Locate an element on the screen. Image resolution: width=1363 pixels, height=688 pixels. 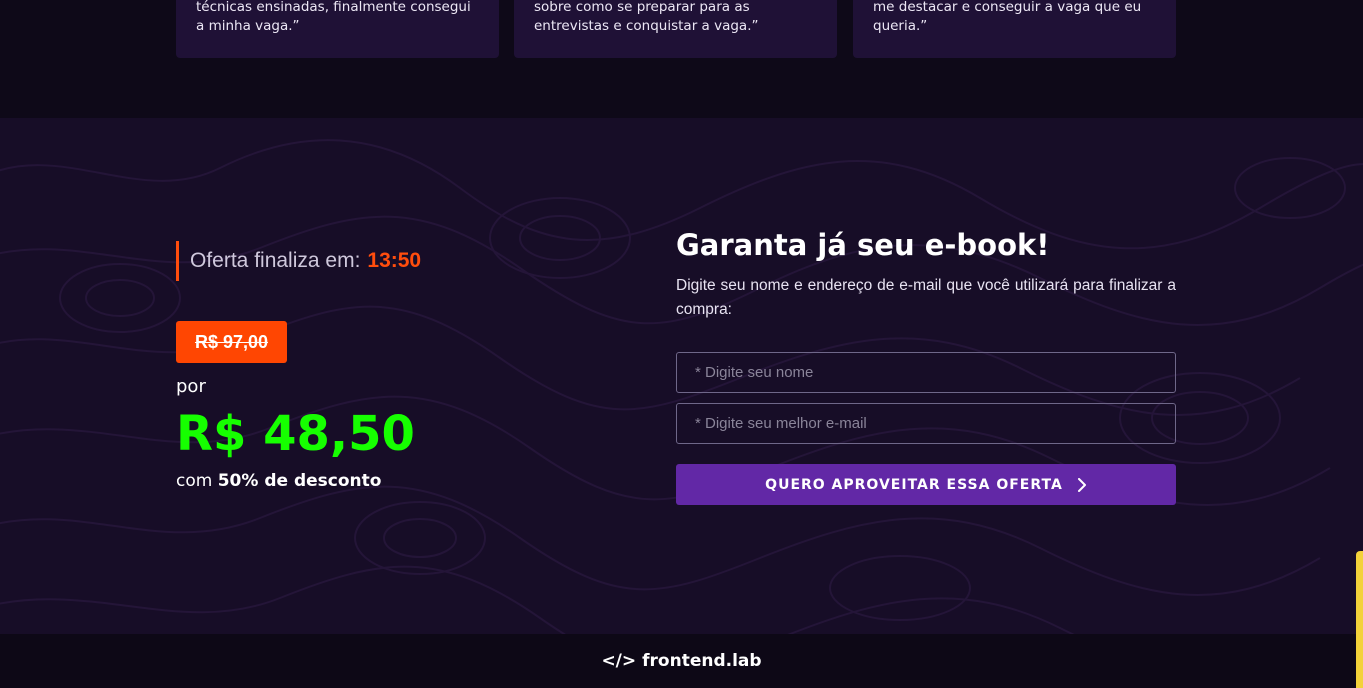
code-brackets-icon: </> is located at coordinates (619, 661).